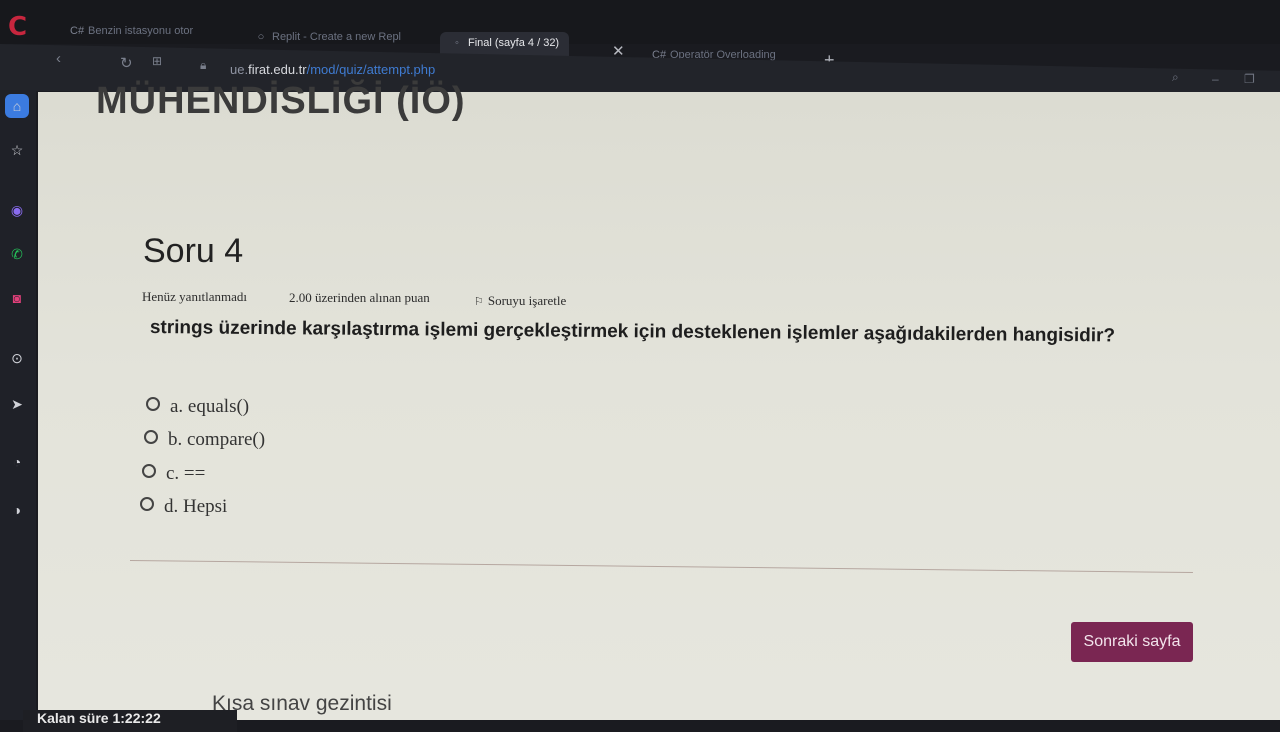  Describe the element at coordinates (151, 437) in the screenshot. I see `radio-b` at that location.